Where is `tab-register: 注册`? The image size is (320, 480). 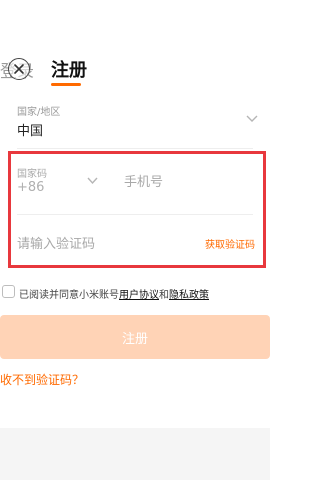 tab-register: 注册 is located at coordinates (69, 69).